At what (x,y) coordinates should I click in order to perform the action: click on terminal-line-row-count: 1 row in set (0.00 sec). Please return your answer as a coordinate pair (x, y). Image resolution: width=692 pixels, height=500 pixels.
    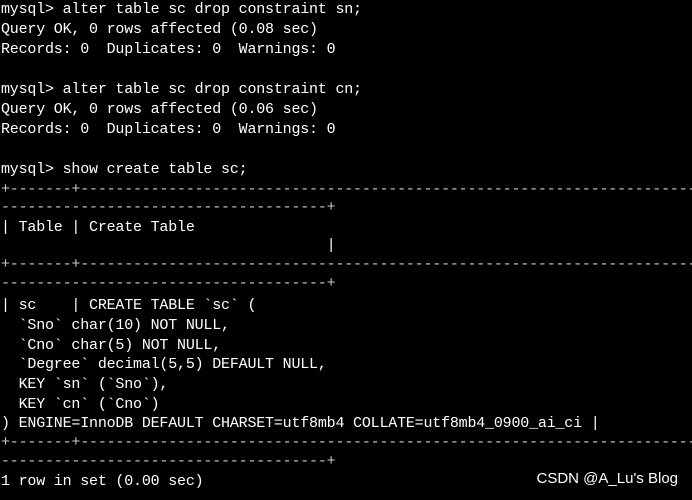
    Looking at the image, I should click on (102, 481).